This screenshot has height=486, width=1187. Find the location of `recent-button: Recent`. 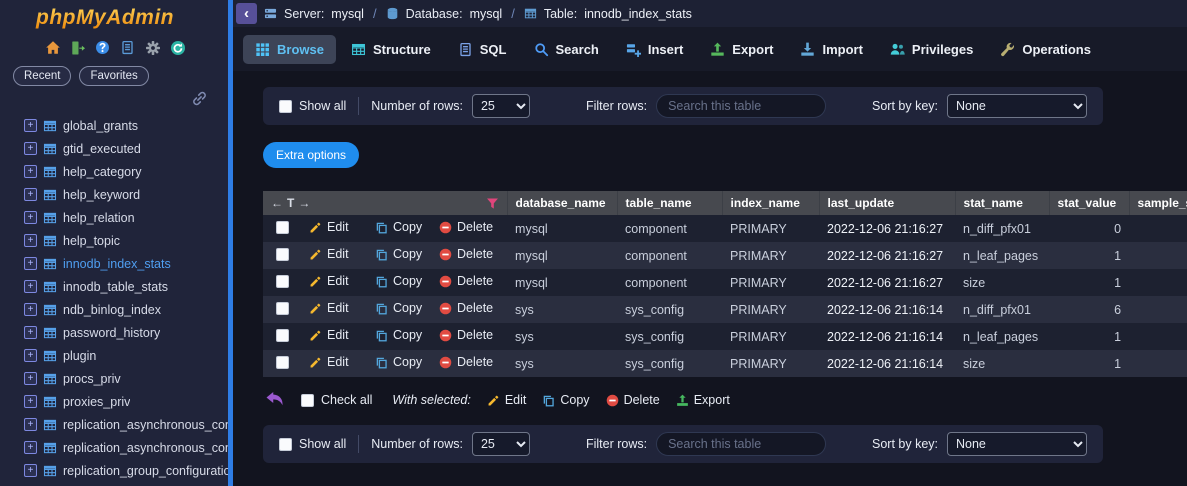

recent-button: Recent is located at coordinates (42, 76).